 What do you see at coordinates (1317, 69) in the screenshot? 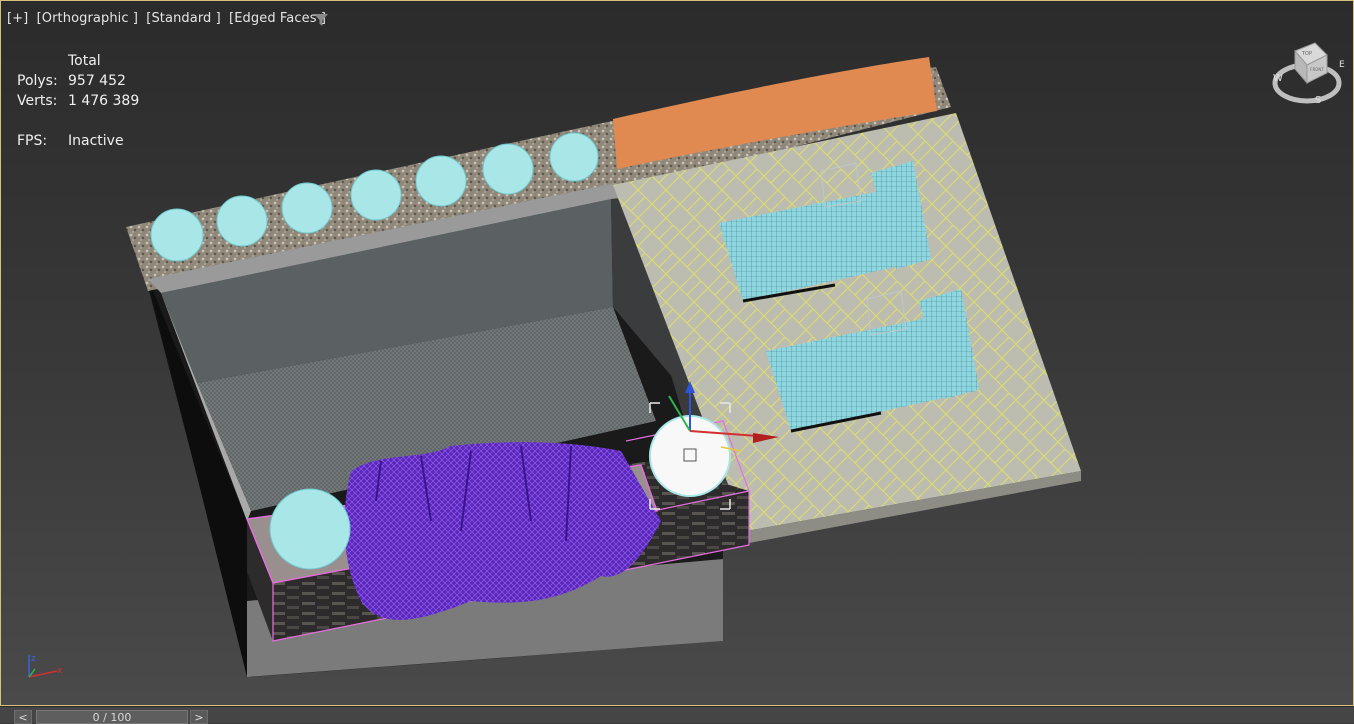
I see `viewcube-front-label: FRONT` at bounding box center [1317, 69].